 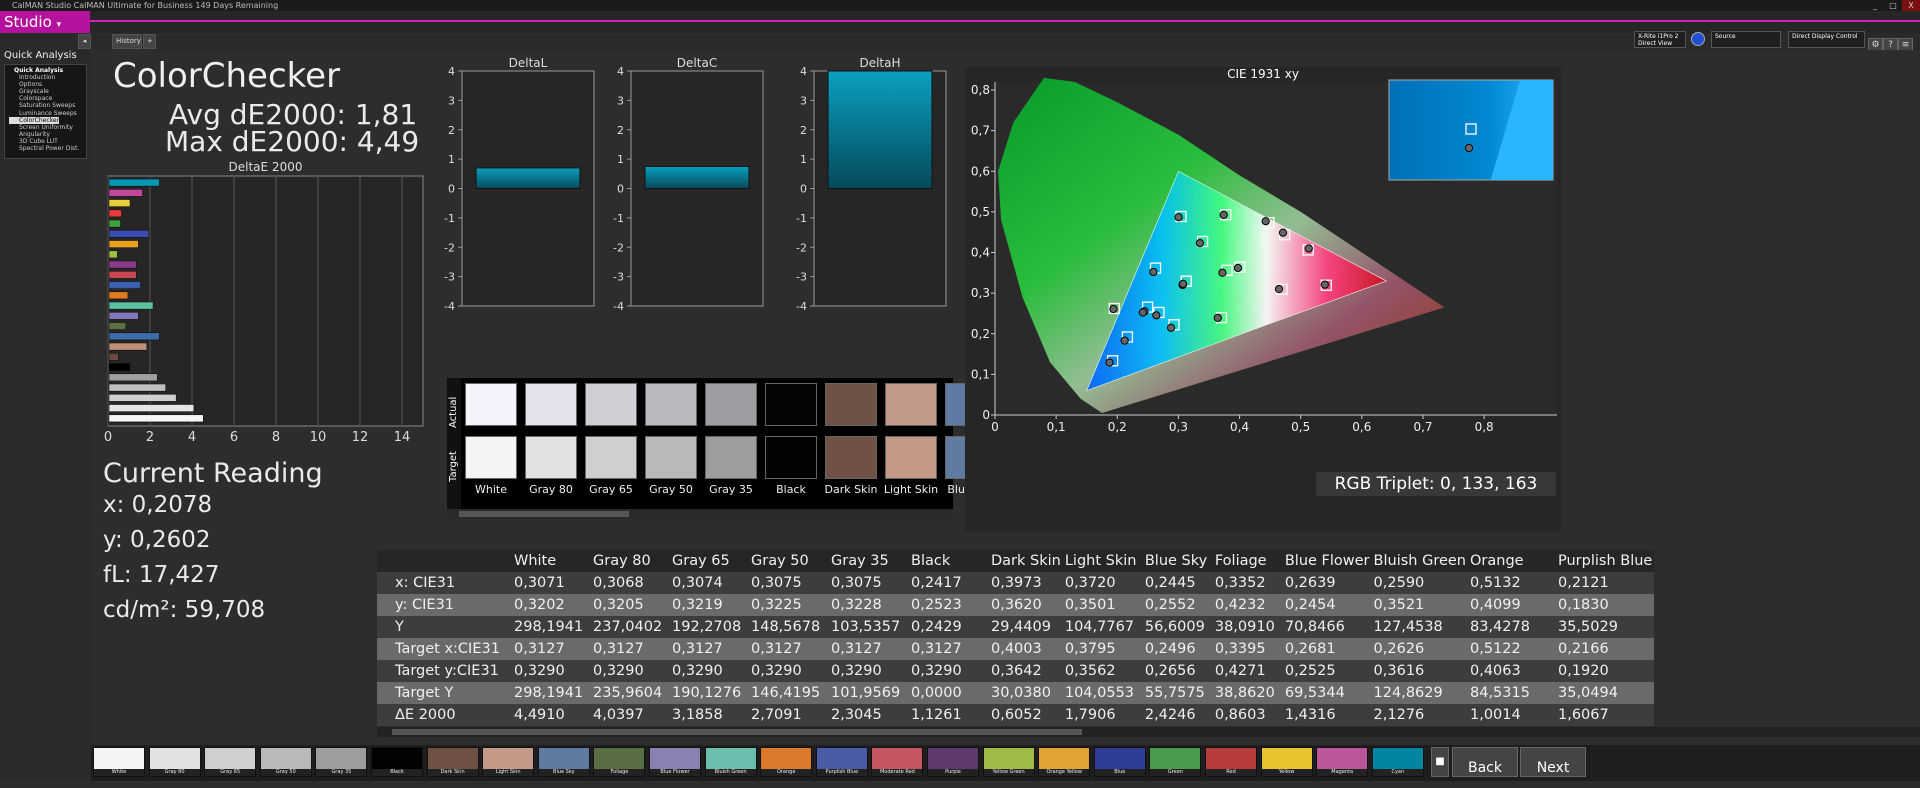 I want to click on column-header: Gray 35, so click(x=867, y=561).